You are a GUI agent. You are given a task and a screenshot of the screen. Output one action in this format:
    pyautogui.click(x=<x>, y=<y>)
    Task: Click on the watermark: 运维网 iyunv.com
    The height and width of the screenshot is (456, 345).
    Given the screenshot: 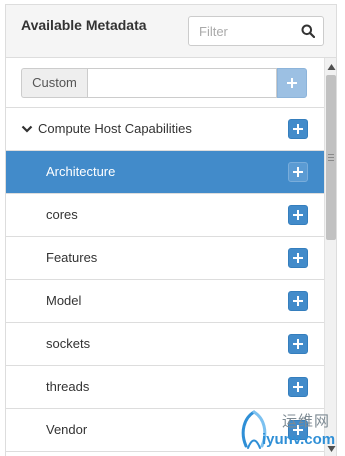 What is the action you would take?
    pyautogui.click(x=288, y=430)
    